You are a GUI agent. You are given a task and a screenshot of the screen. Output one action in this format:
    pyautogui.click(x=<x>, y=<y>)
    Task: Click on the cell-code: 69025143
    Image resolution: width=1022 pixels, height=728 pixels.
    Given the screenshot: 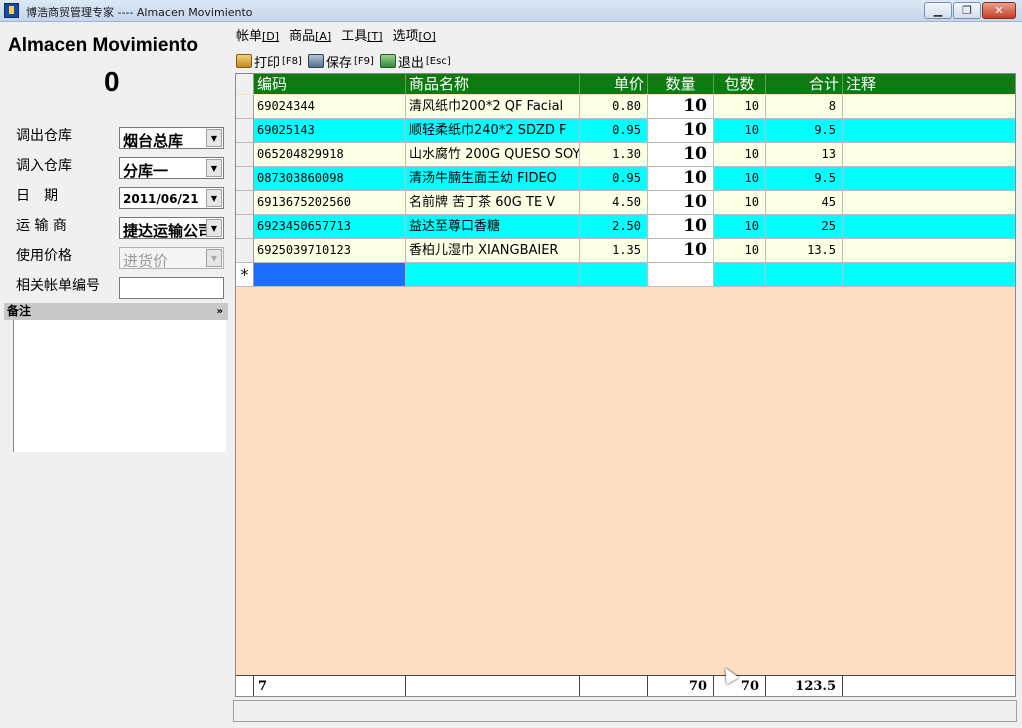 What is the action you would take?
    pyautogui.click(x=330, y=131)
    